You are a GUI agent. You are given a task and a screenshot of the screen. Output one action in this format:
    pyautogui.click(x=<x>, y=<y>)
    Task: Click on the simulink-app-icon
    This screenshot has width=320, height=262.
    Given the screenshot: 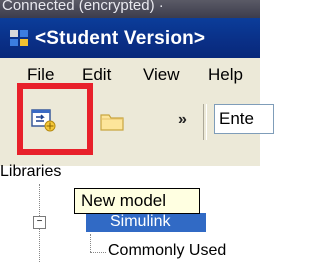 What is the action you would take?
    pyautogui.click(x=19, y=38)
    